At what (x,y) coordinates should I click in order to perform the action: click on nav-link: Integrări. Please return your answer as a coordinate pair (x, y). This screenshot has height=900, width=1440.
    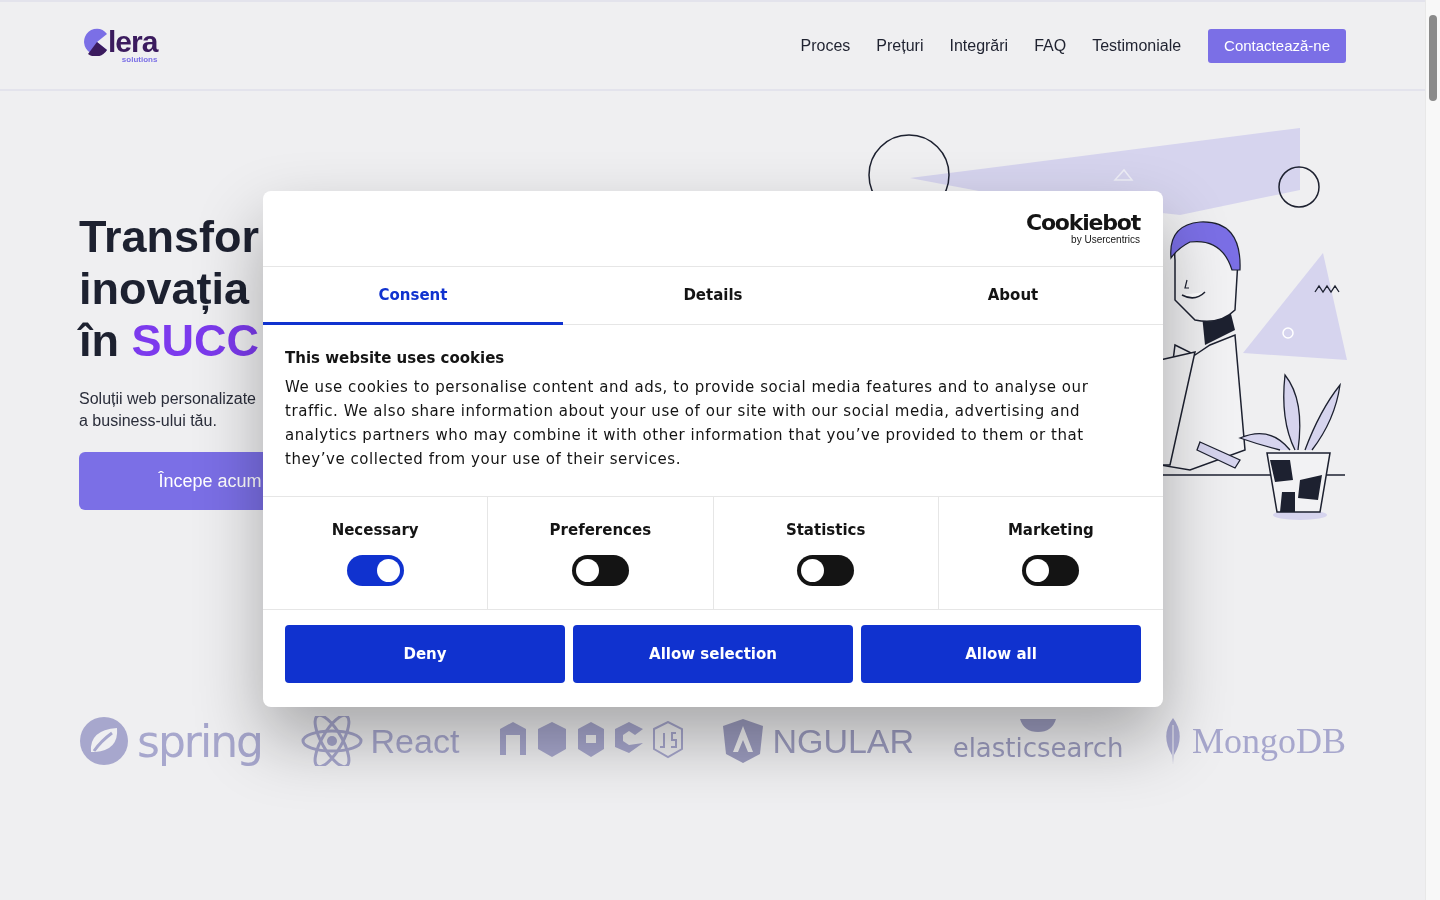
    Looking at the image, I should click on (979, 45).